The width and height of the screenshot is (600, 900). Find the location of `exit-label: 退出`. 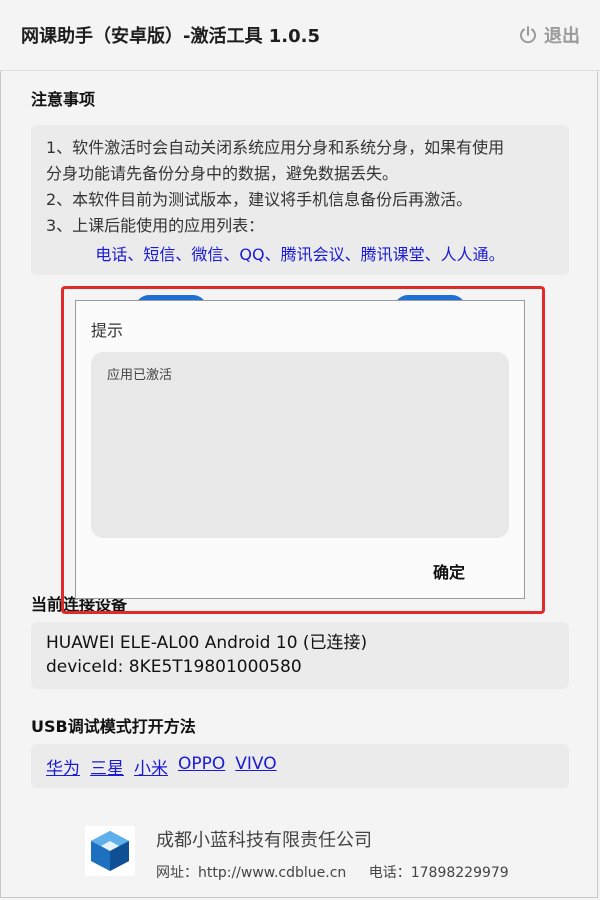

exit-label: 退出 is located at coordinates (562, 36).